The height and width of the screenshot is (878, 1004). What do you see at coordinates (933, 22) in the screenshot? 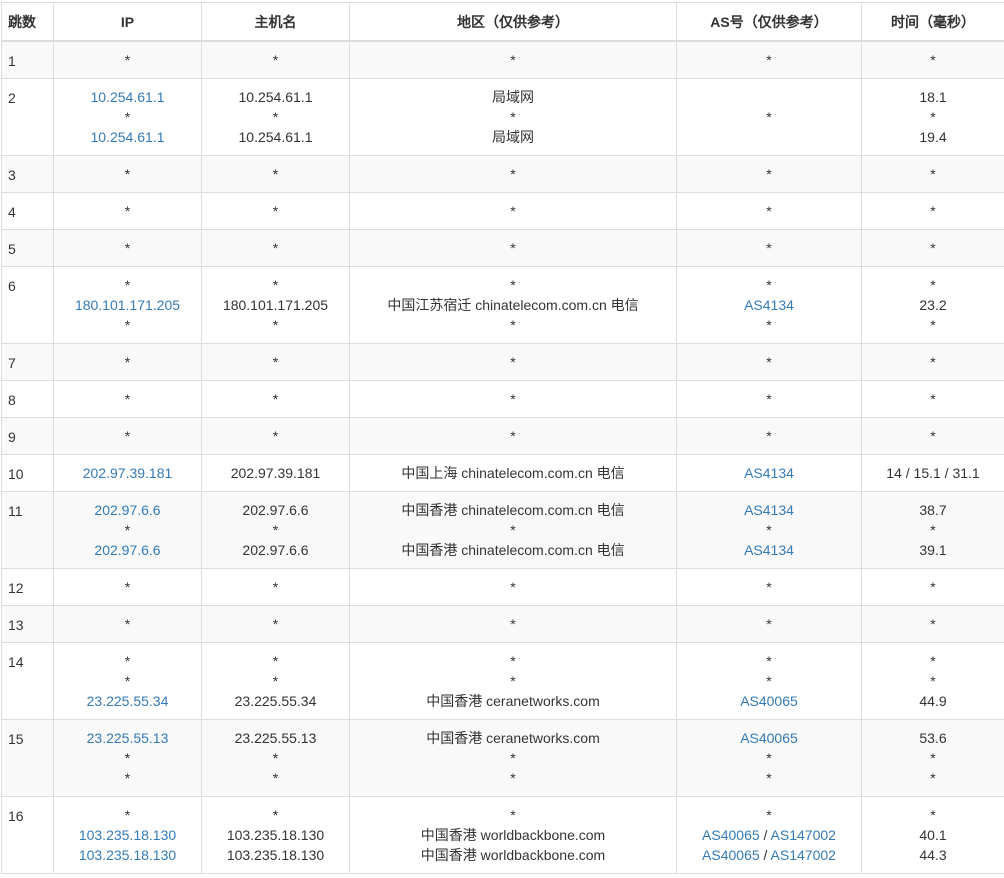
I see `header-time: 时间（毫秒）` at bounding box center [933, 22].